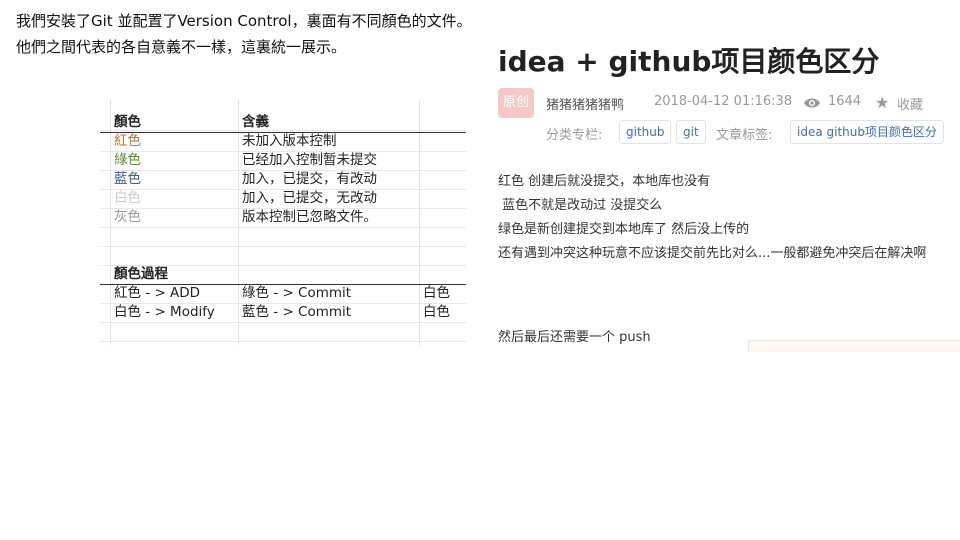 The image size is (960, 540). I want to click on meaning-white: 加入，已提交，无改动, so click(309, 198).